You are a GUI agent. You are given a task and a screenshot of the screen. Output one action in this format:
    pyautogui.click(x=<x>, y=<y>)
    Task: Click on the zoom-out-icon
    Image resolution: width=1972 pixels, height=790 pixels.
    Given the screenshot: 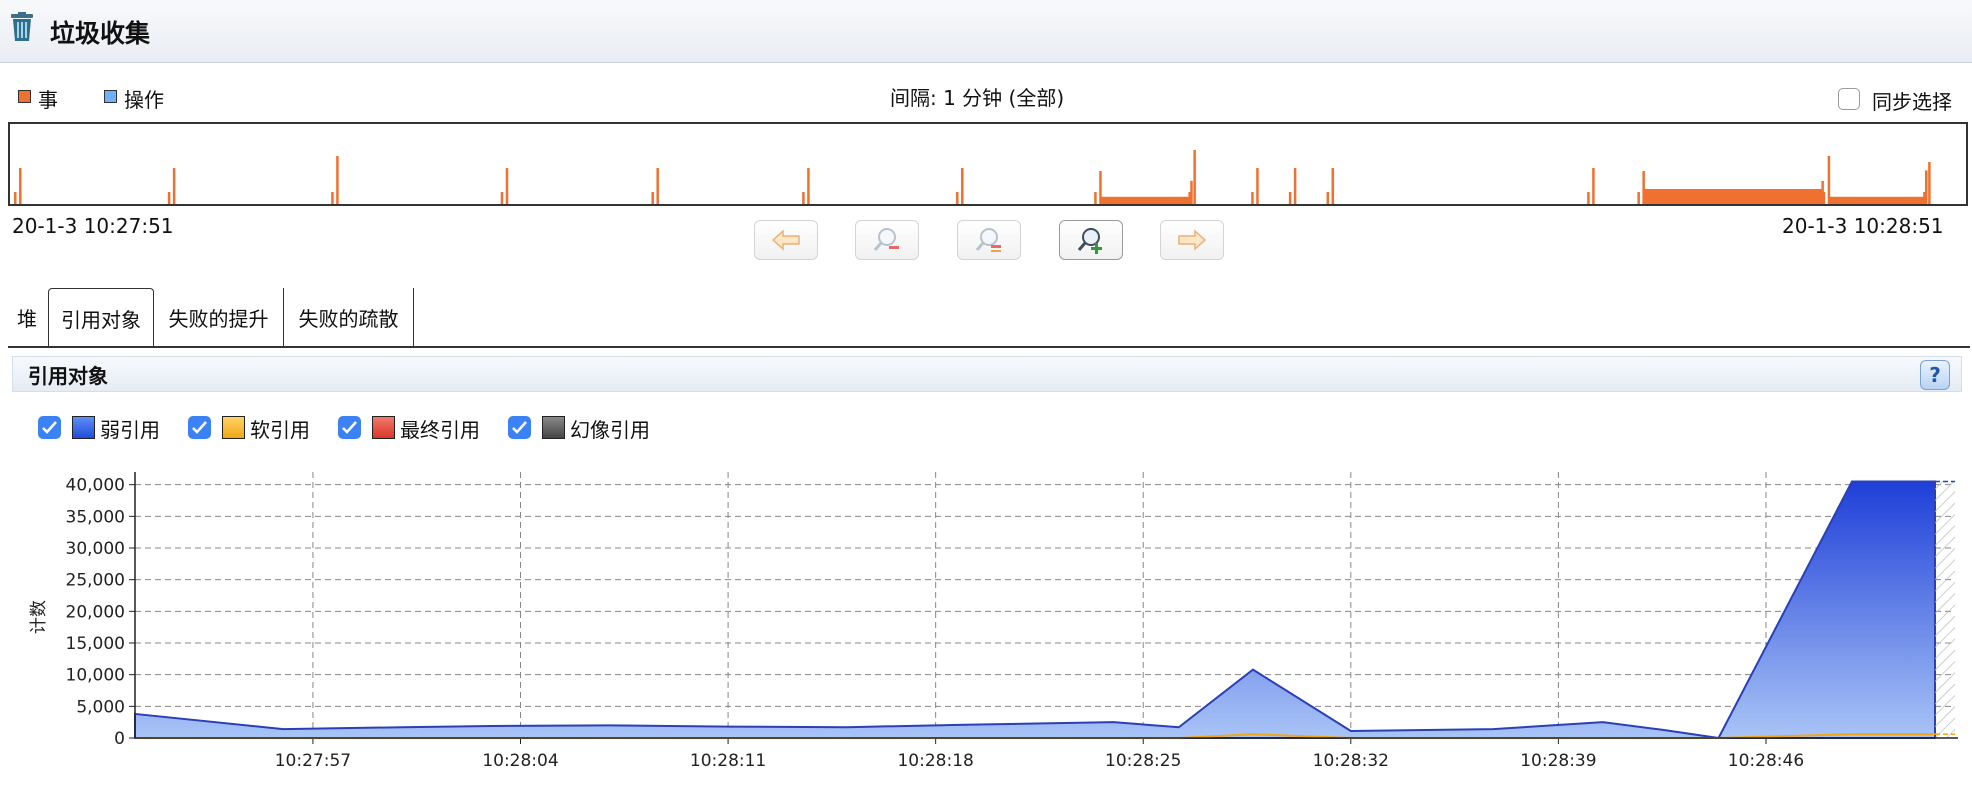 What is the action you would take?
    pyautogui.click(x=886, y=239)
    